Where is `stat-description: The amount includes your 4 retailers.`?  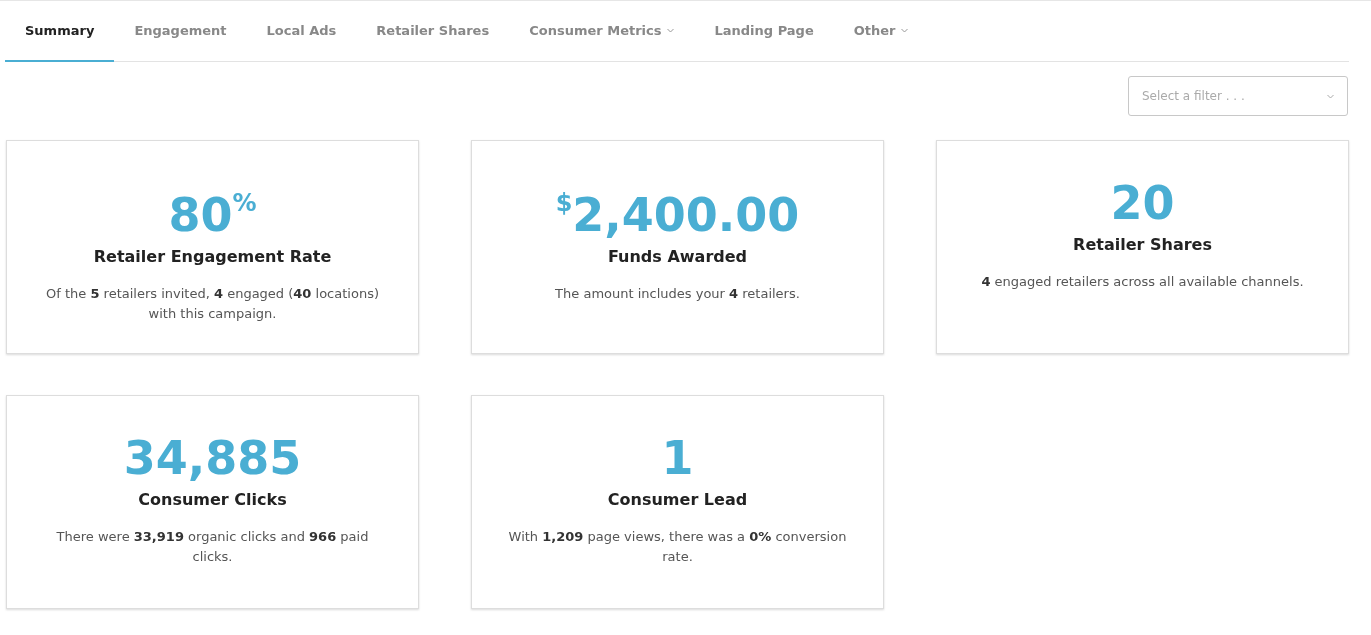 stat-description: The amount includes your 4 retailers. is located at coordinates (677, 294).